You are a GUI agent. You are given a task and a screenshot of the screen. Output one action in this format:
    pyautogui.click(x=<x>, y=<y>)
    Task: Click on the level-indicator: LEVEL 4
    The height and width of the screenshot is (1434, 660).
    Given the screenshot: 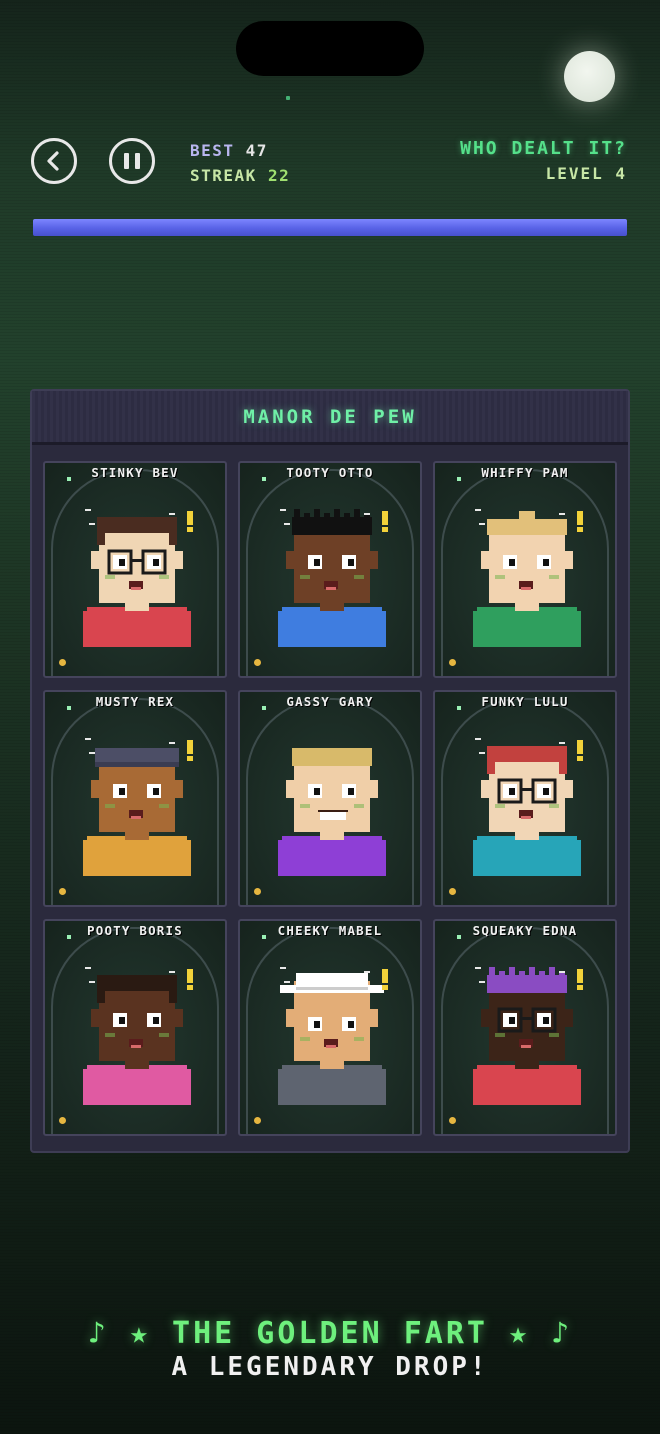 What is the action you would take?
    pyautogui.click(x=586, y=173)
    